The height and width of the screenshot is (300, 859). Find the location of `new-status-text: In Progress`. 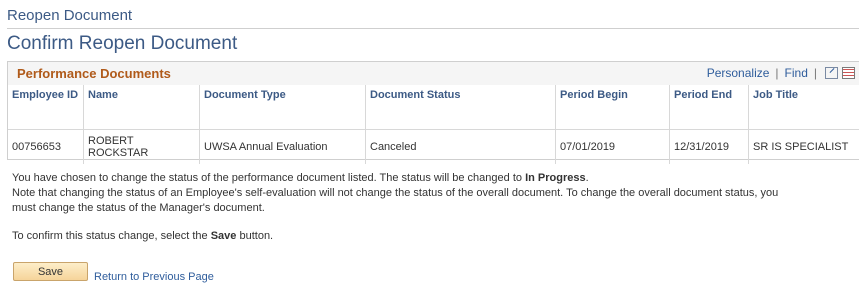

new-status-text: In Progress is located at coordinates (555, 178).